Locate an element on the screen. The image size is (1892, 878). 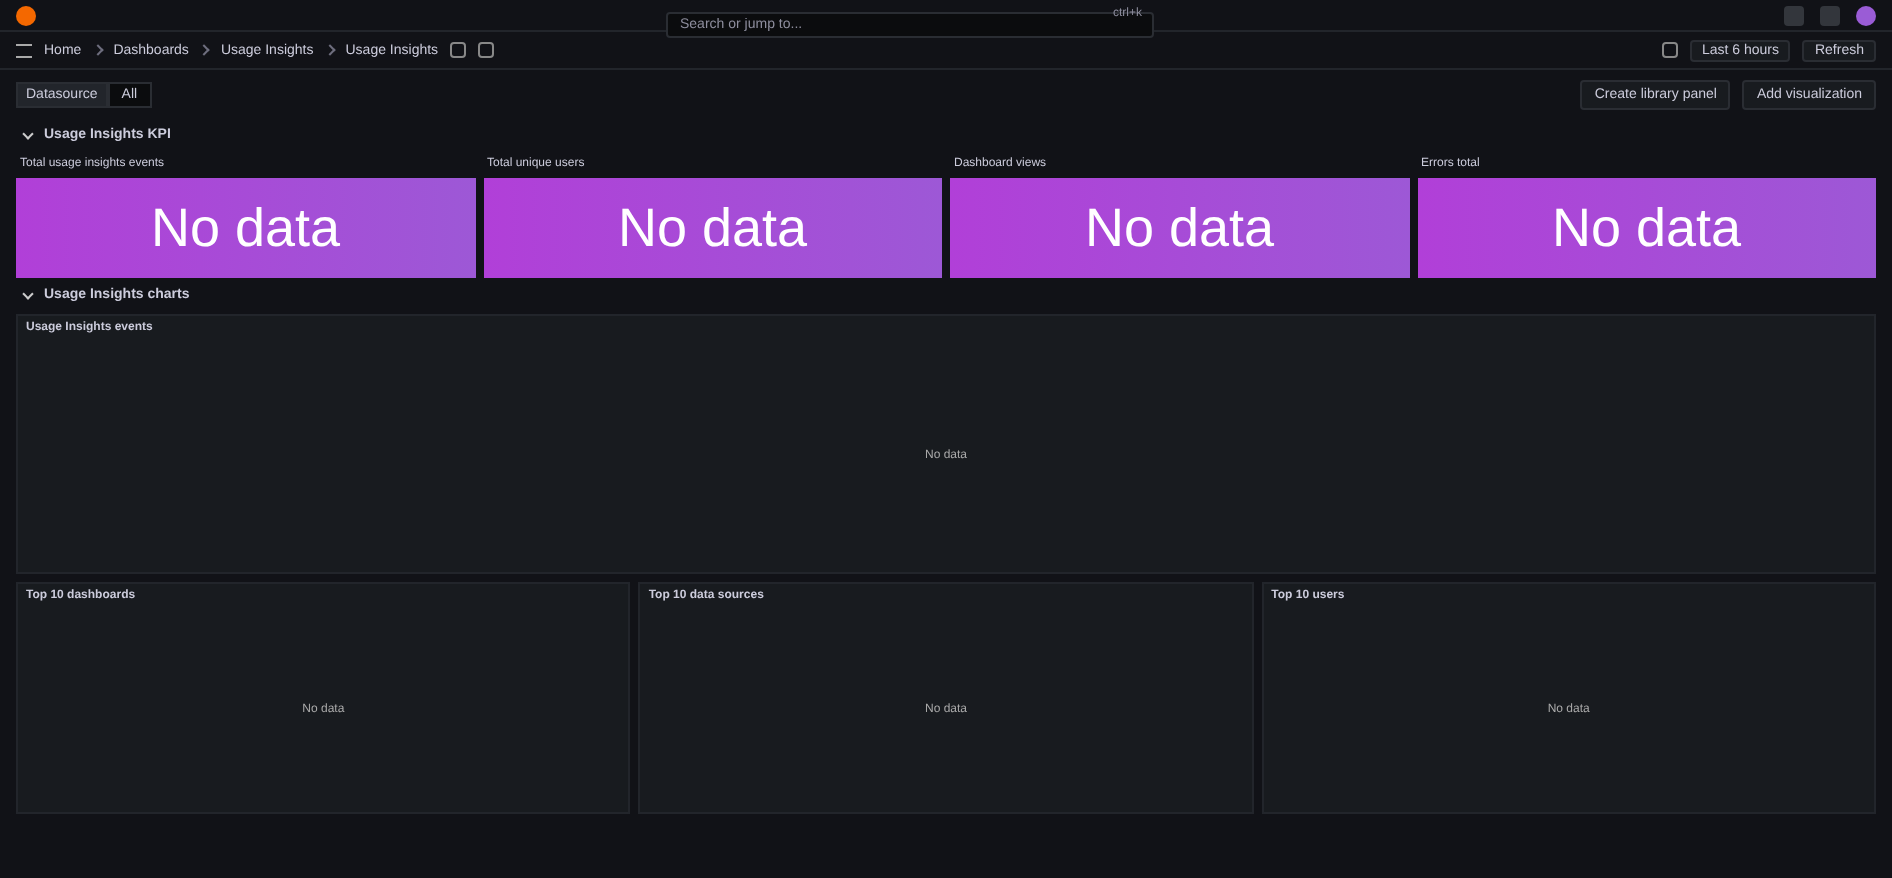
chevron-icon is located at coordinates (205, 50).